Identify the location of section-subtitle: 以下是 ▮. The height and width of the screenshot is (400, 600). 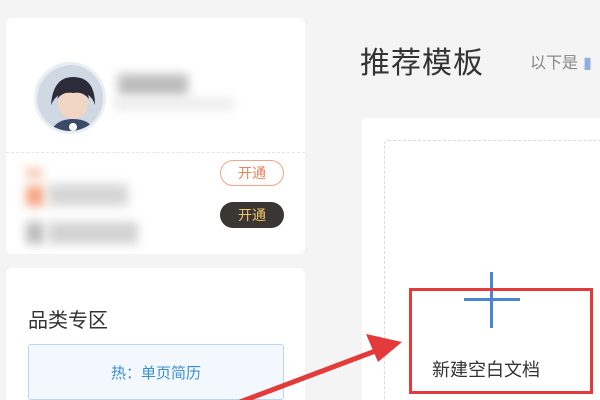
(561, 61).